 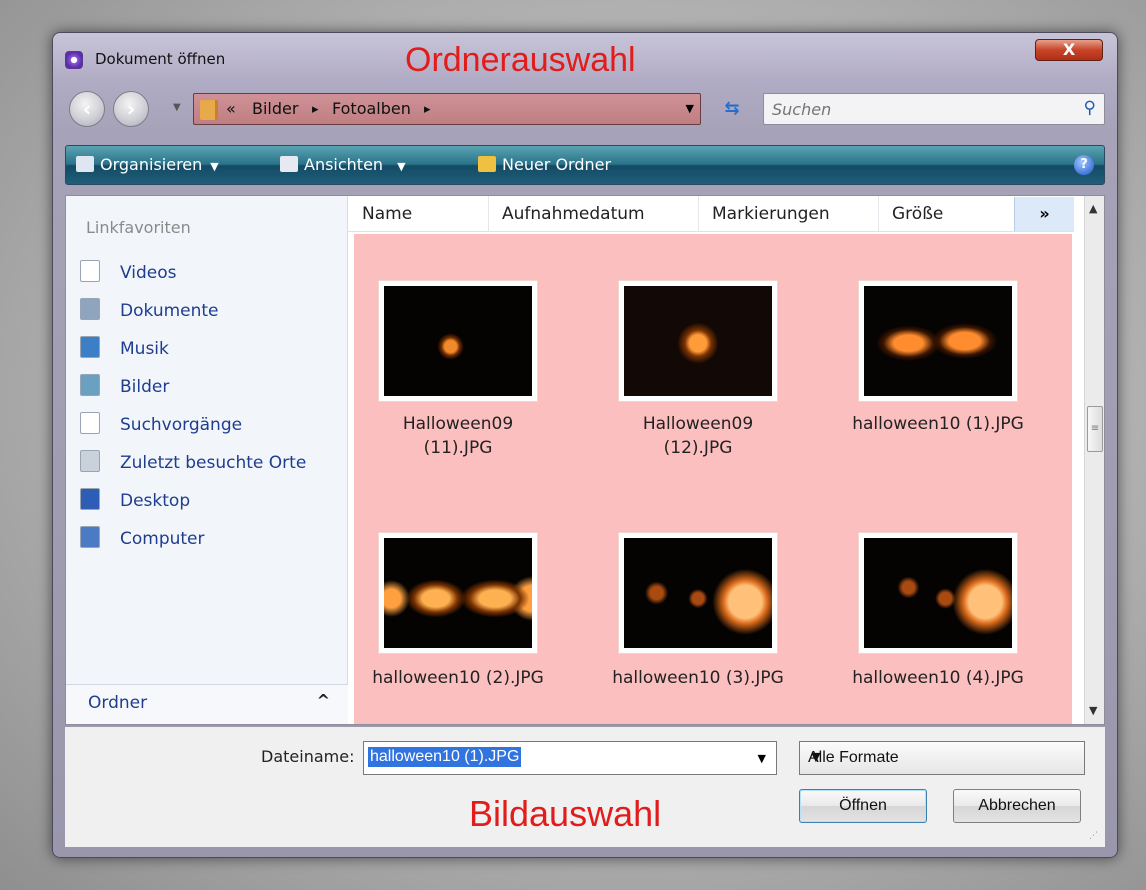 What do you see at coordinates (698, 436) in the screenshot?
I see `file-name: Halloween09 (12).JPG` at bounding box center [698, 436].